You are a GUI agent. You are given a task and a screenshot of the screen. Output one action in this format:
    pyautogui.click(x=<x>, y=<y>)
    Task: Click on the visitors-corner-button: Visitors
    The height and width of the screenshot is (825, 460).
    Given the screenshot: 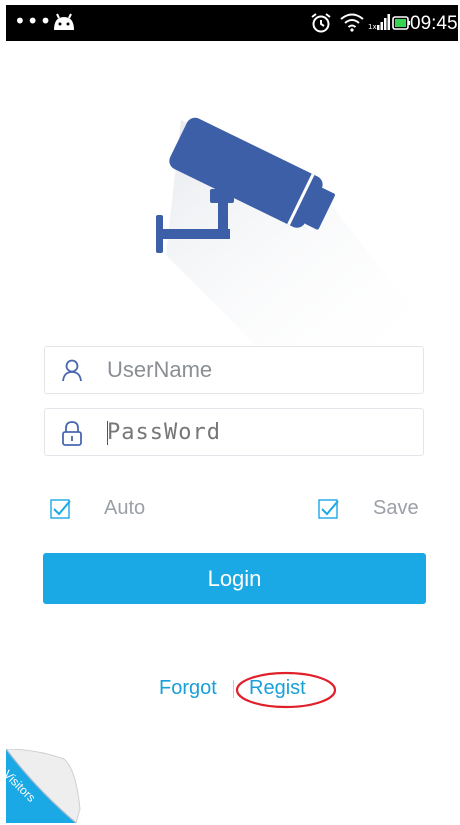 What is the action you would take?
    pyautogui.click(x=46, y=785)
    